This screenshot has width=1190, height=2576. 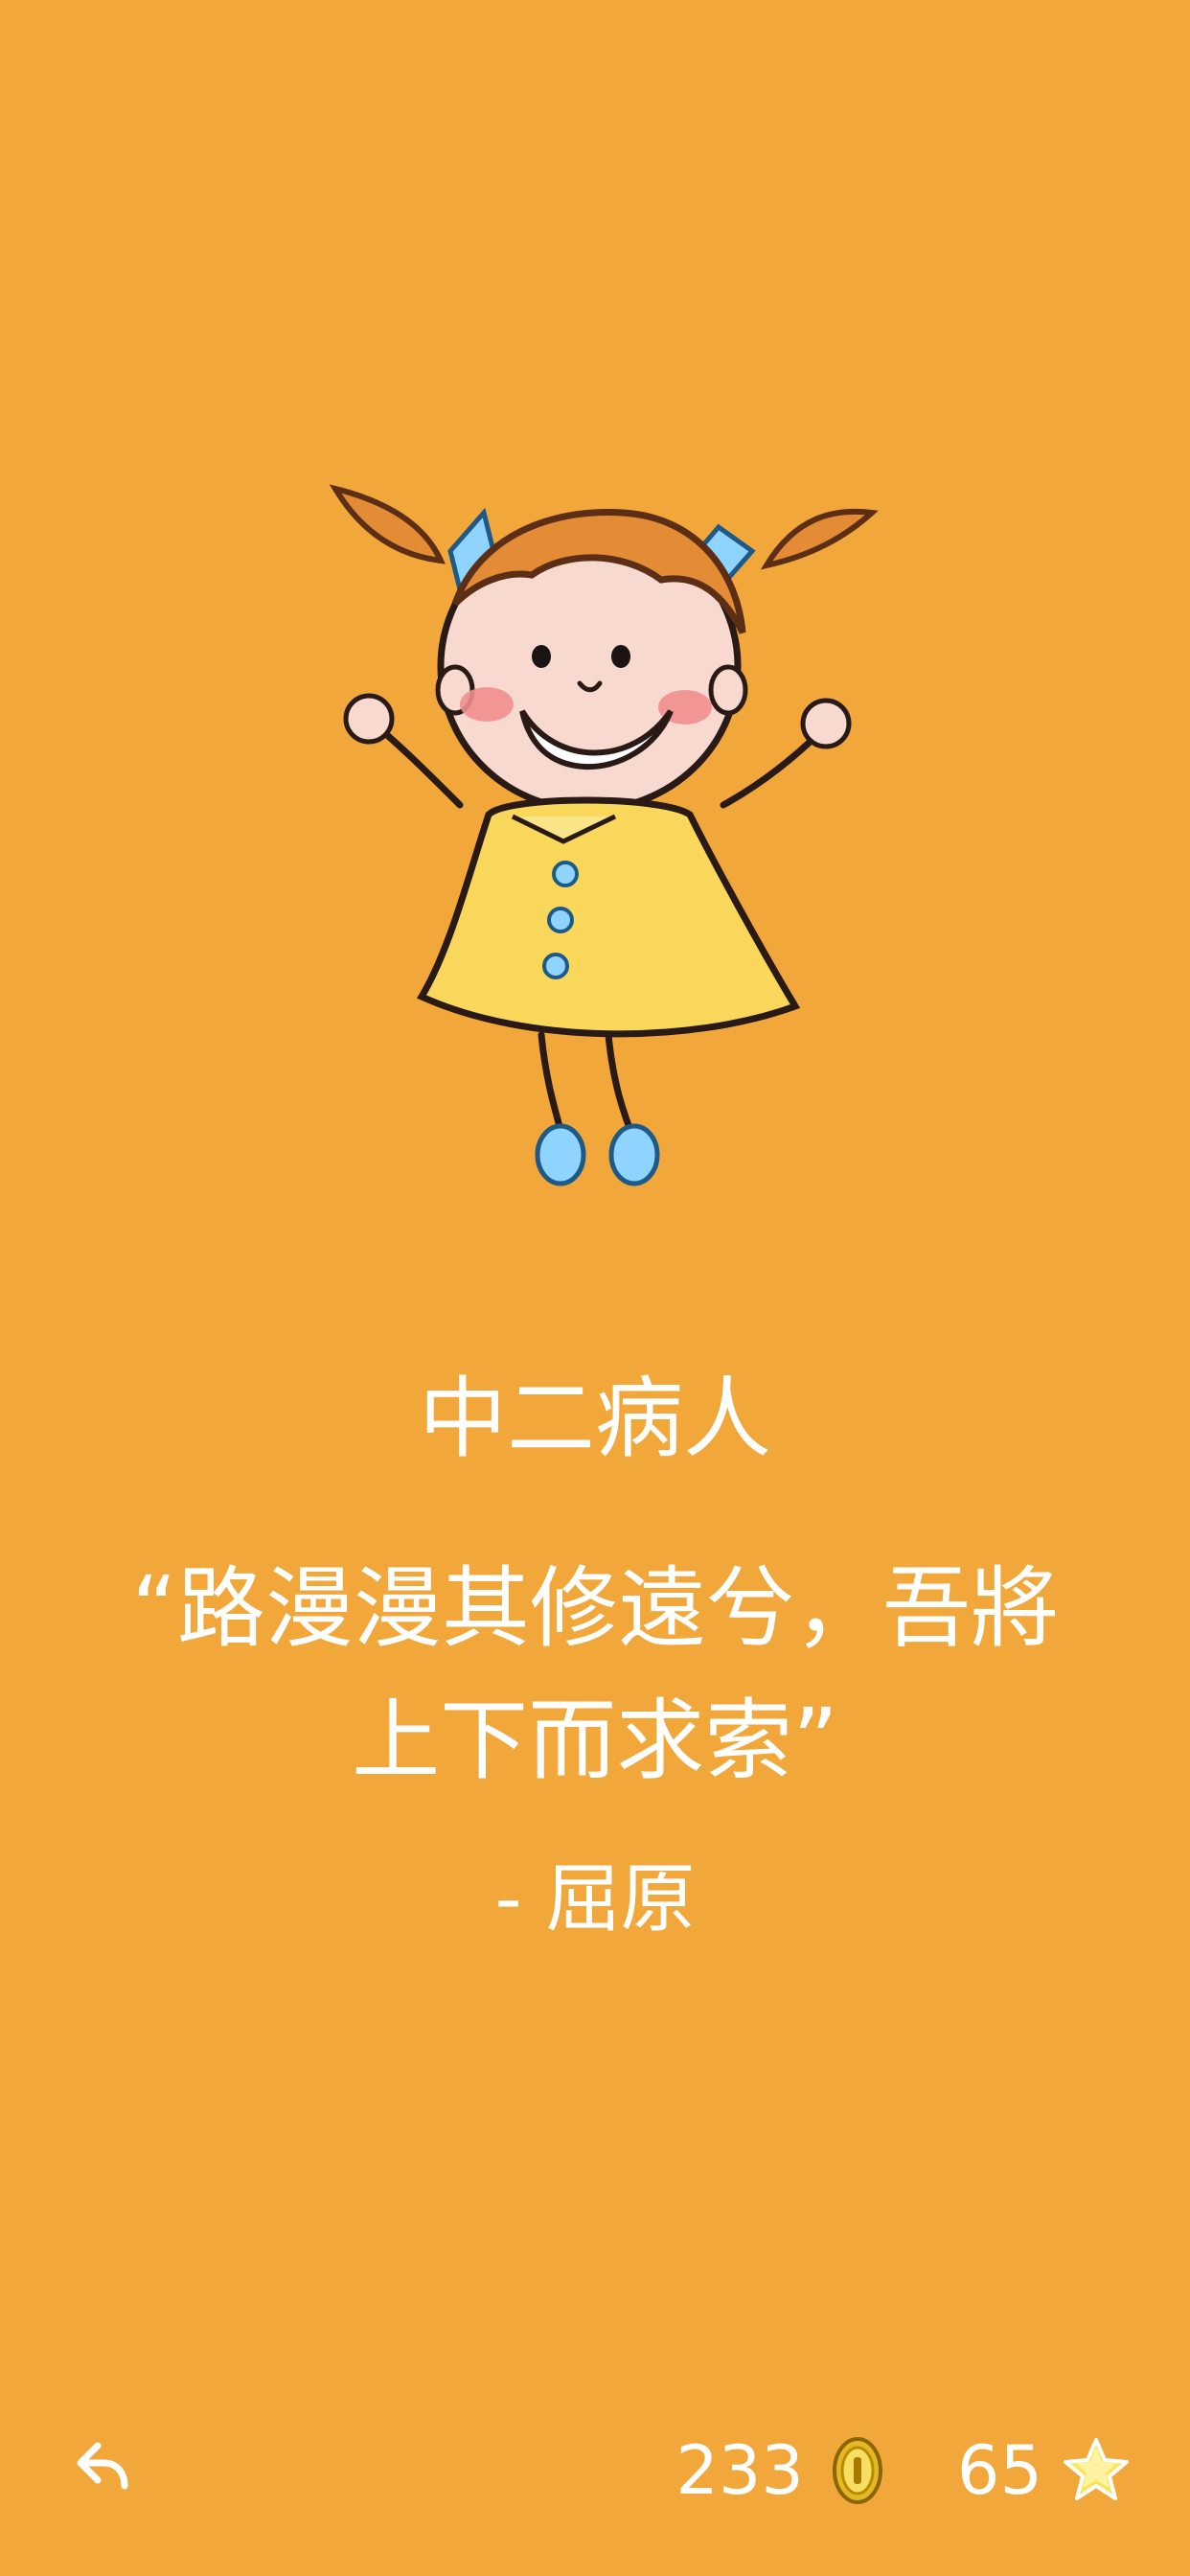 I want to click on star-count: 65, so click(x=999, y=2470).